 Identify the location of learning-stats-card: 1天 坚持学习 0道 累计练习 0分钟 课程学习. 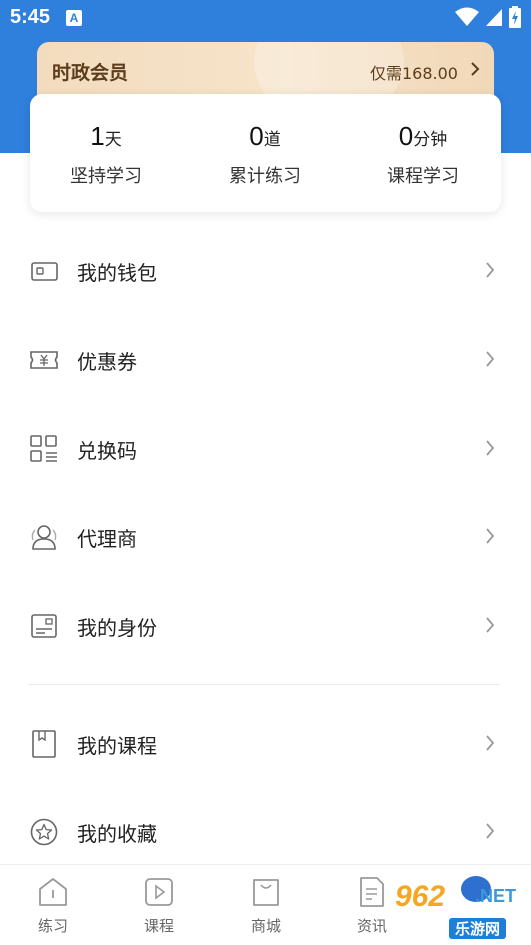
(265, 153).